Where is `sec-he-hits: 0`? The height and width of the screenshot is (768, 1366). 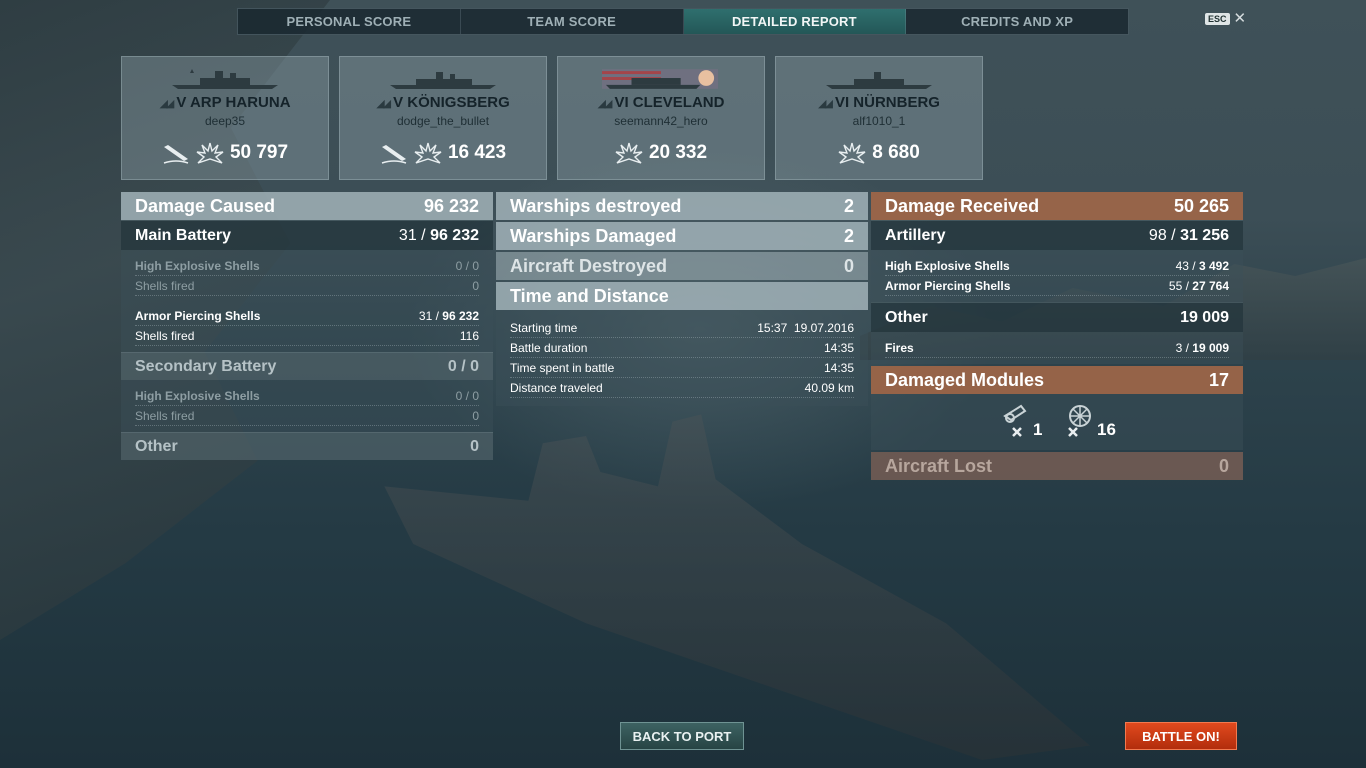
sec-he-hits: 0 is located at coordinates (459, 395).